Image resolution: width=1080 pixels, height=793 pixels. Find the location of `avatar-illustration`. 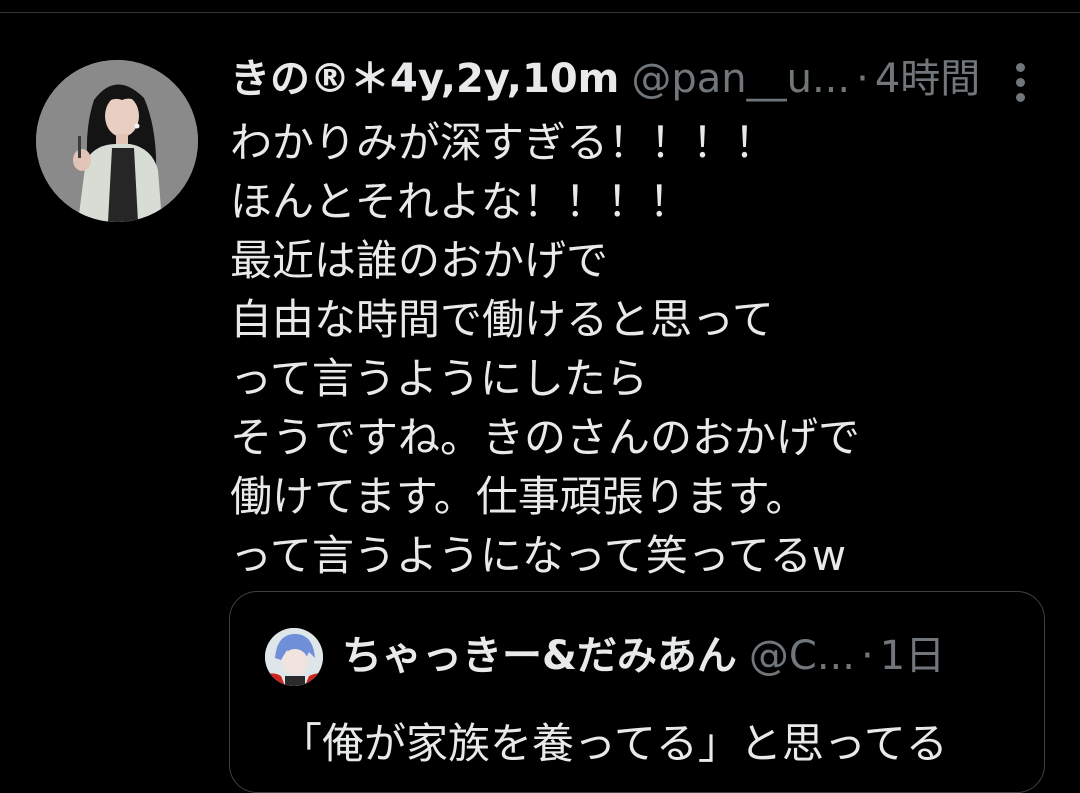

avatar-illustration is located at coordinates (117, 141).